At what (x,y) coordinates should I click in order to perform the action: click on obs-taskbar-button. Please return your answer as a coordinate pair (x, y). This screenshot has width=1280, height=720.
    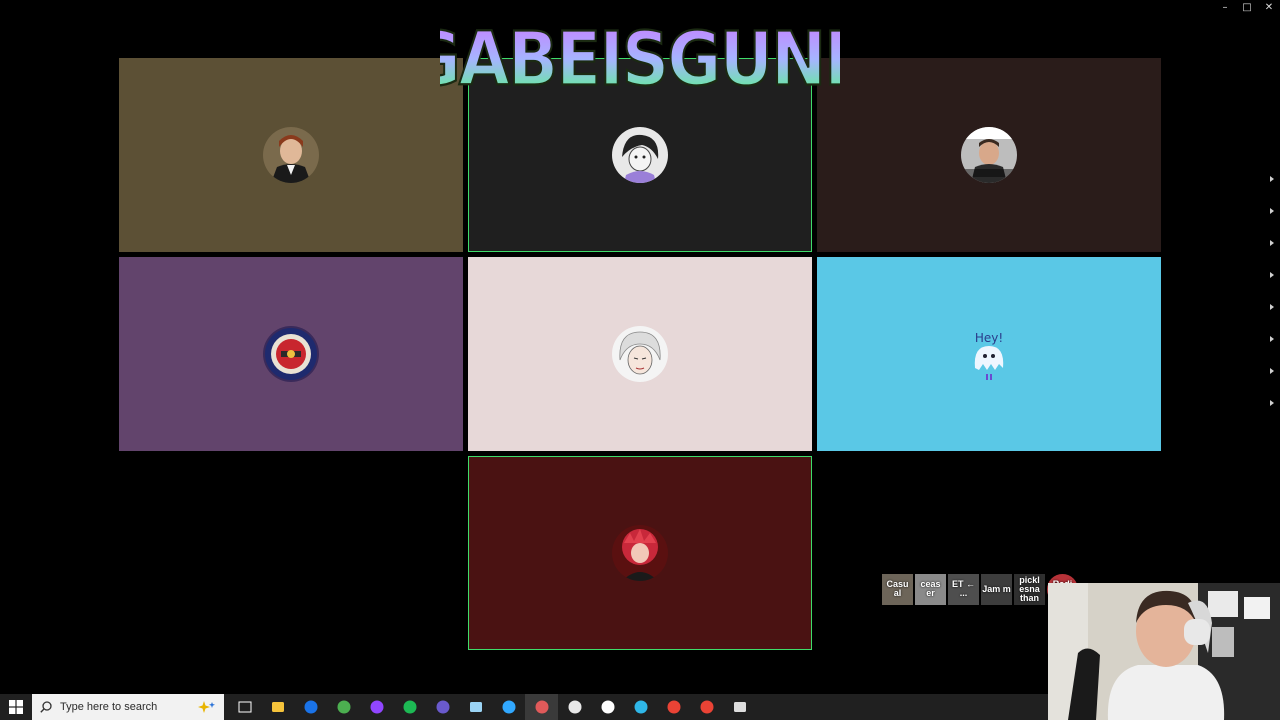
    Looking at the image, I should click on (442, 707).